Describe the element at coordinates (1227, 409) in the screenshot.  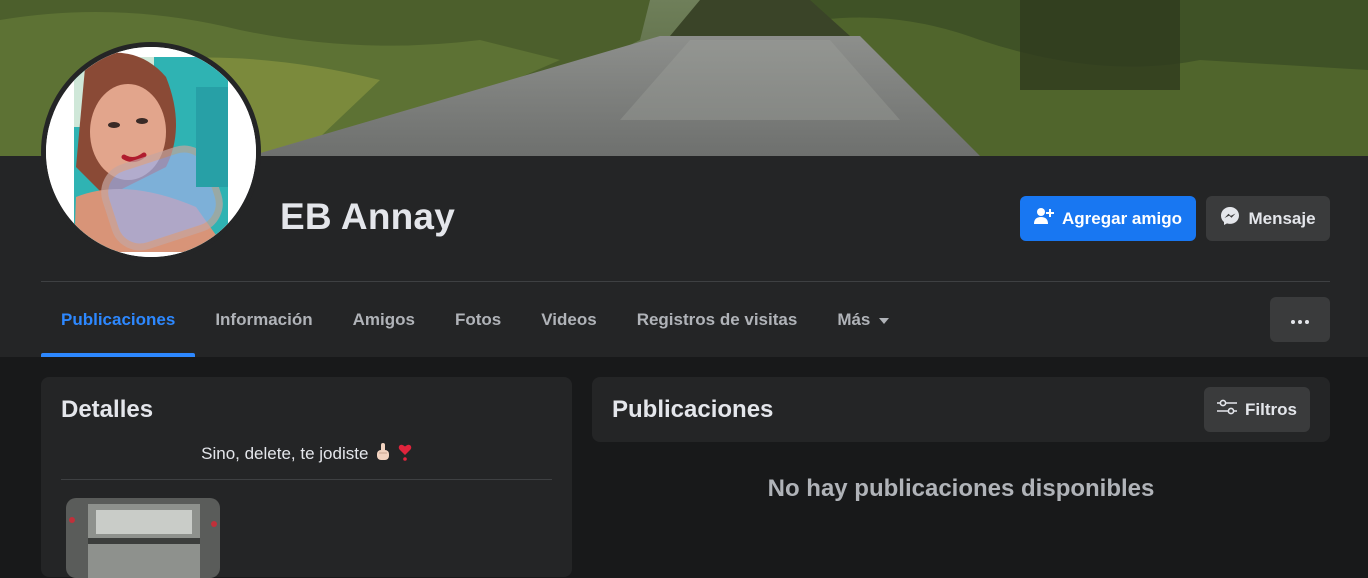
I see `sliders-icon` at that location.